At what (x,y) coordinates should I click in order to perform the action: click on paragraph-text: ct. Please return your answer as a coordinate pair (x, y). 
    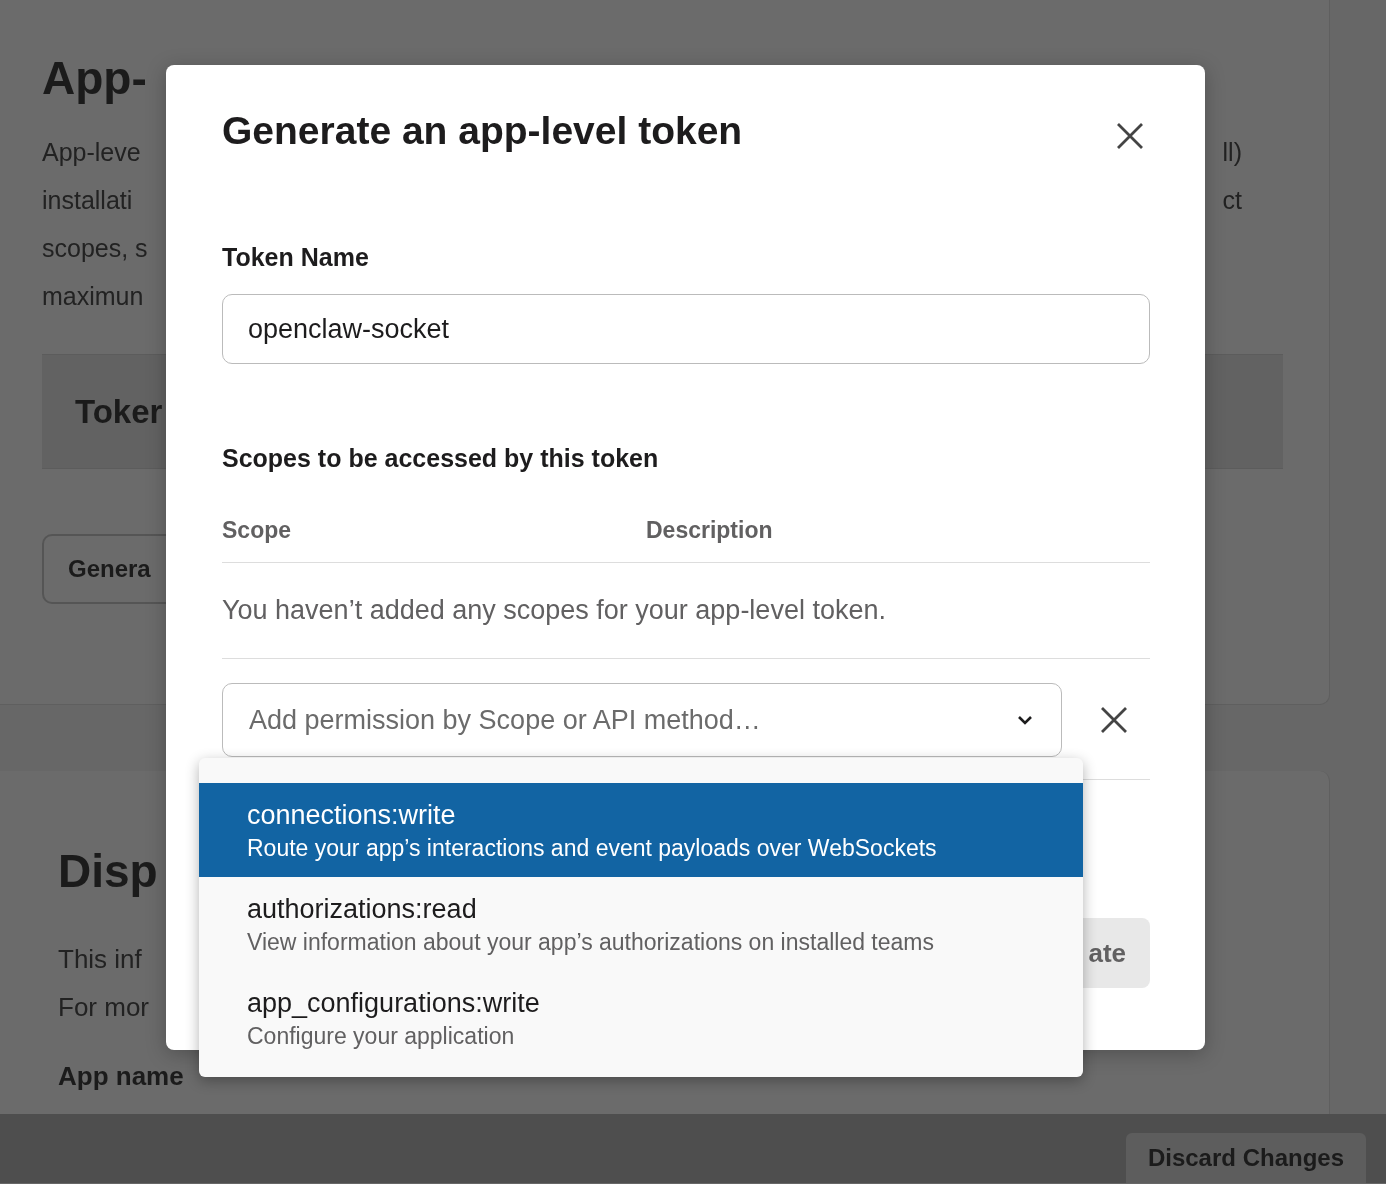
    Looking at the image, I should click on (1232, 200).